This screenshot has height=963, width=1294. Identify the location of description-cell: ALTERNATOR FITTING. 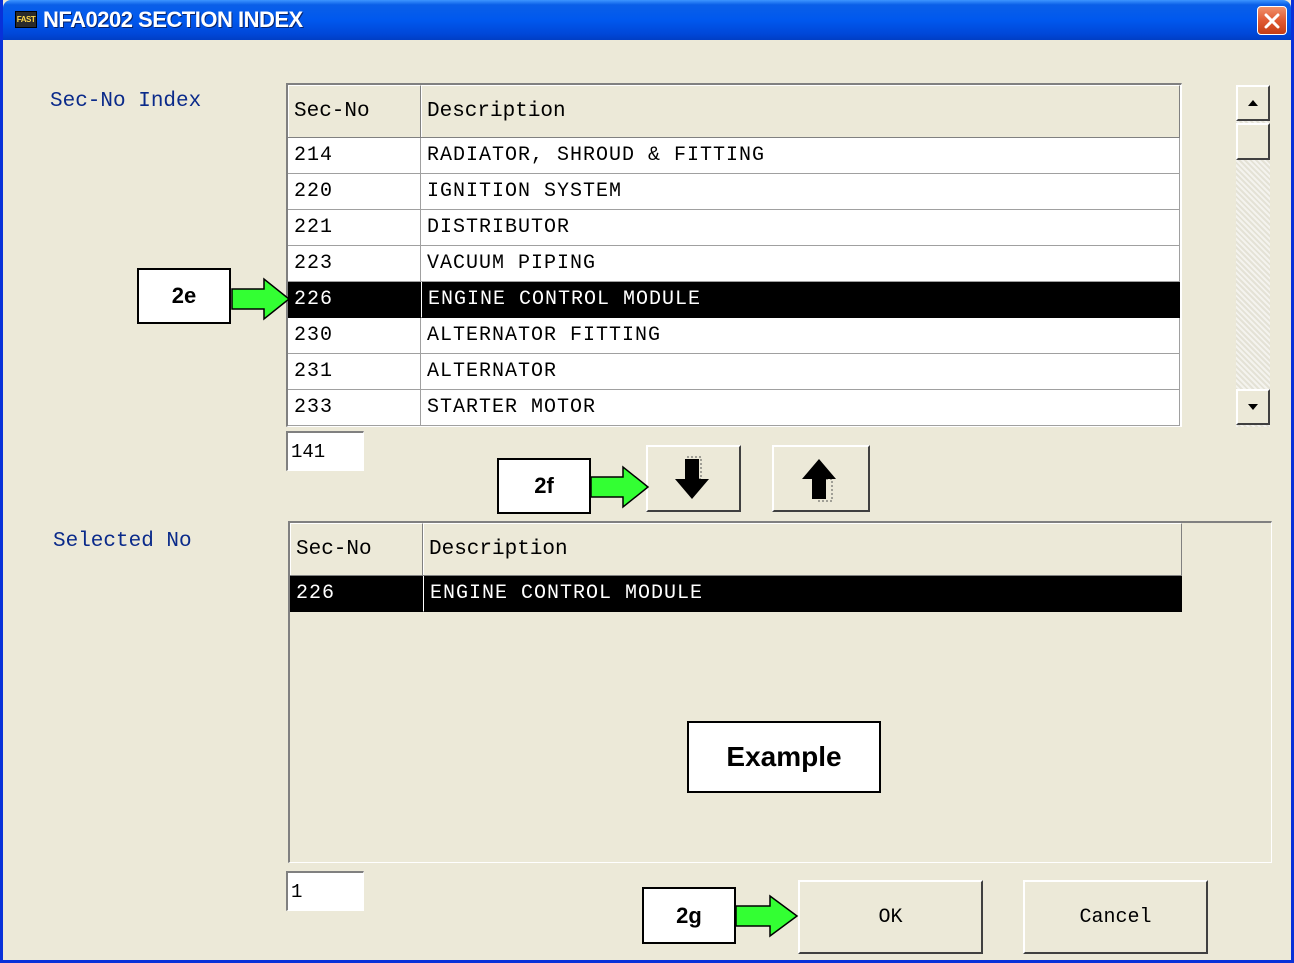
(800, 336).